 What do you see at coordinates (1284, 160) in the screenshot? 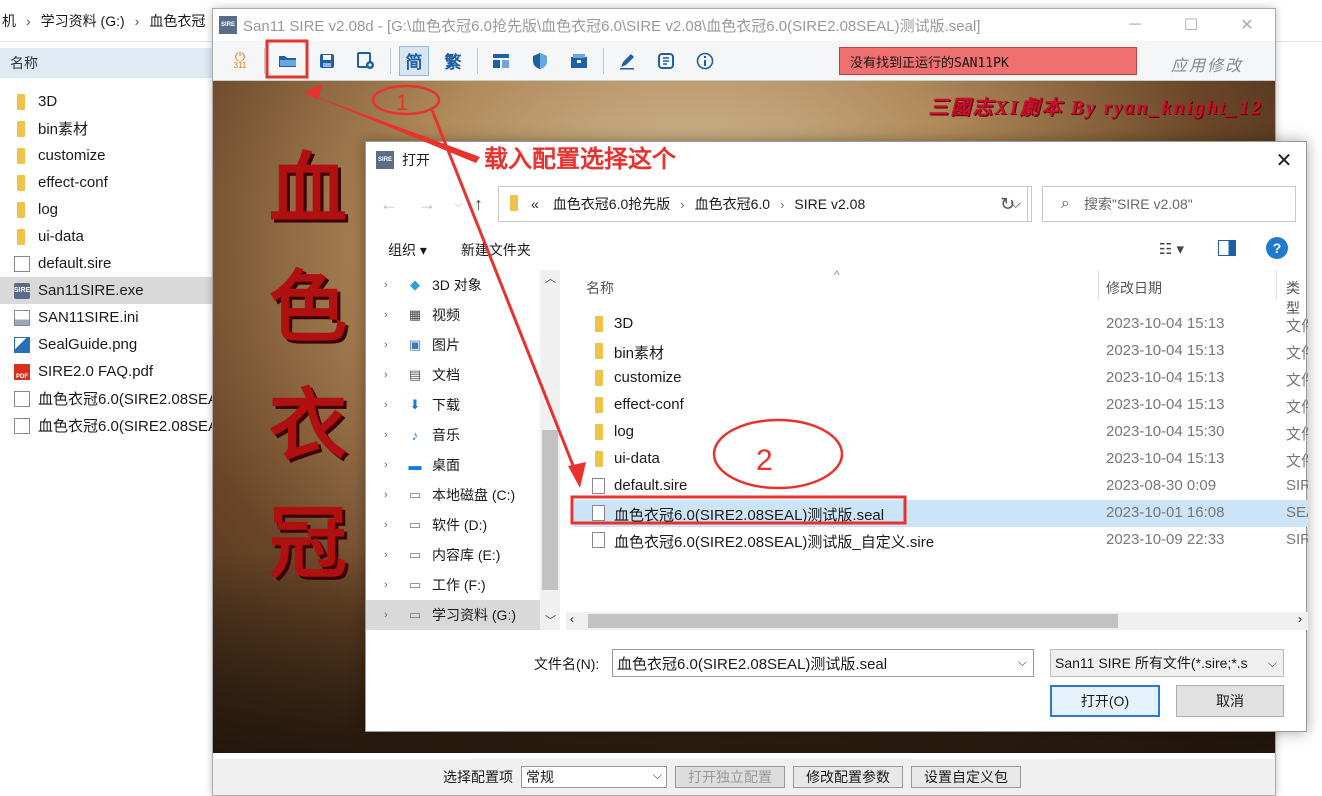
I see `dialog-close-button: ✕` at bounding box center [1284, 160].